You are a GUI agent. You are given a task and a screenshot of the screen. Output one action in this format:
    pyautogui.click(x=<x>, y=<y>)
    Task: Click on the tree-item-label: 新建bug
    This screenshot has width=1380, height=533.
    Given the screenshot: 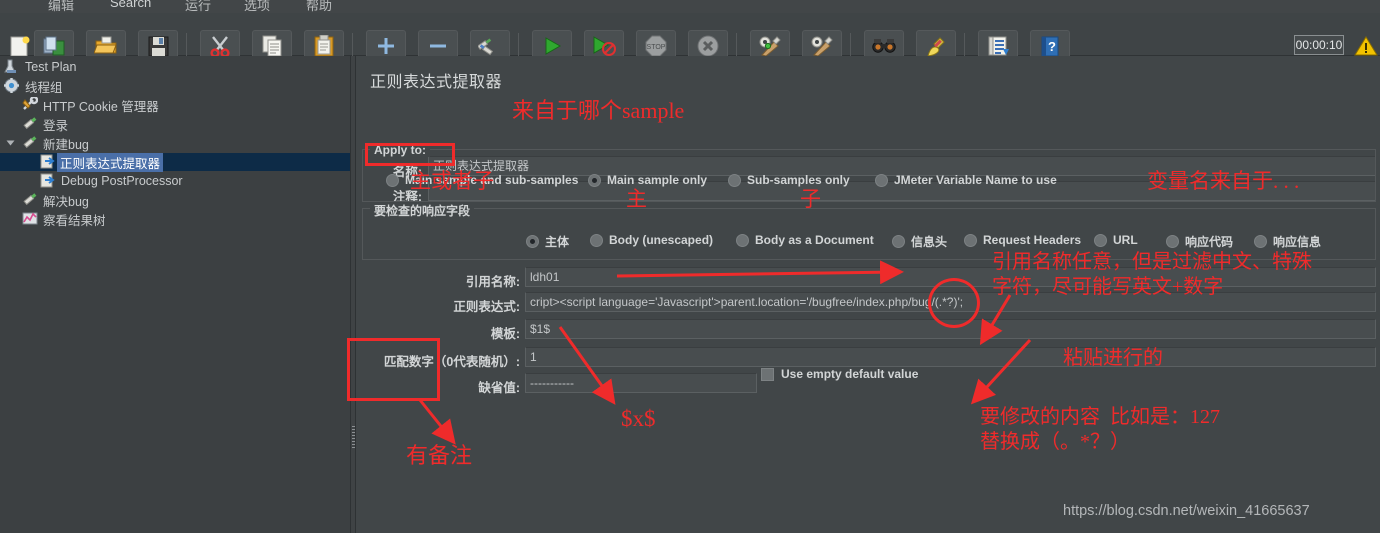 What is the action you would take?
    pyautogui.click(x=66, y=144)
    